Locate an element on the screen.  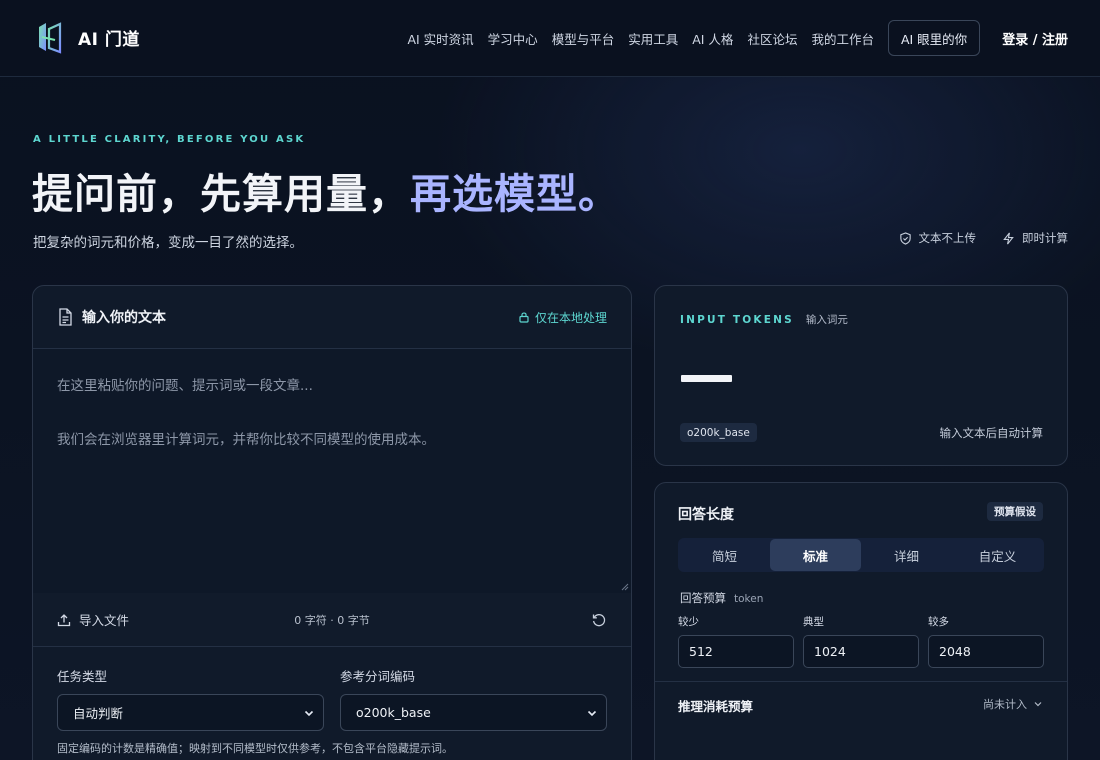
local-only-label: 仅在本地处理 is located at coordinates (570, 317).